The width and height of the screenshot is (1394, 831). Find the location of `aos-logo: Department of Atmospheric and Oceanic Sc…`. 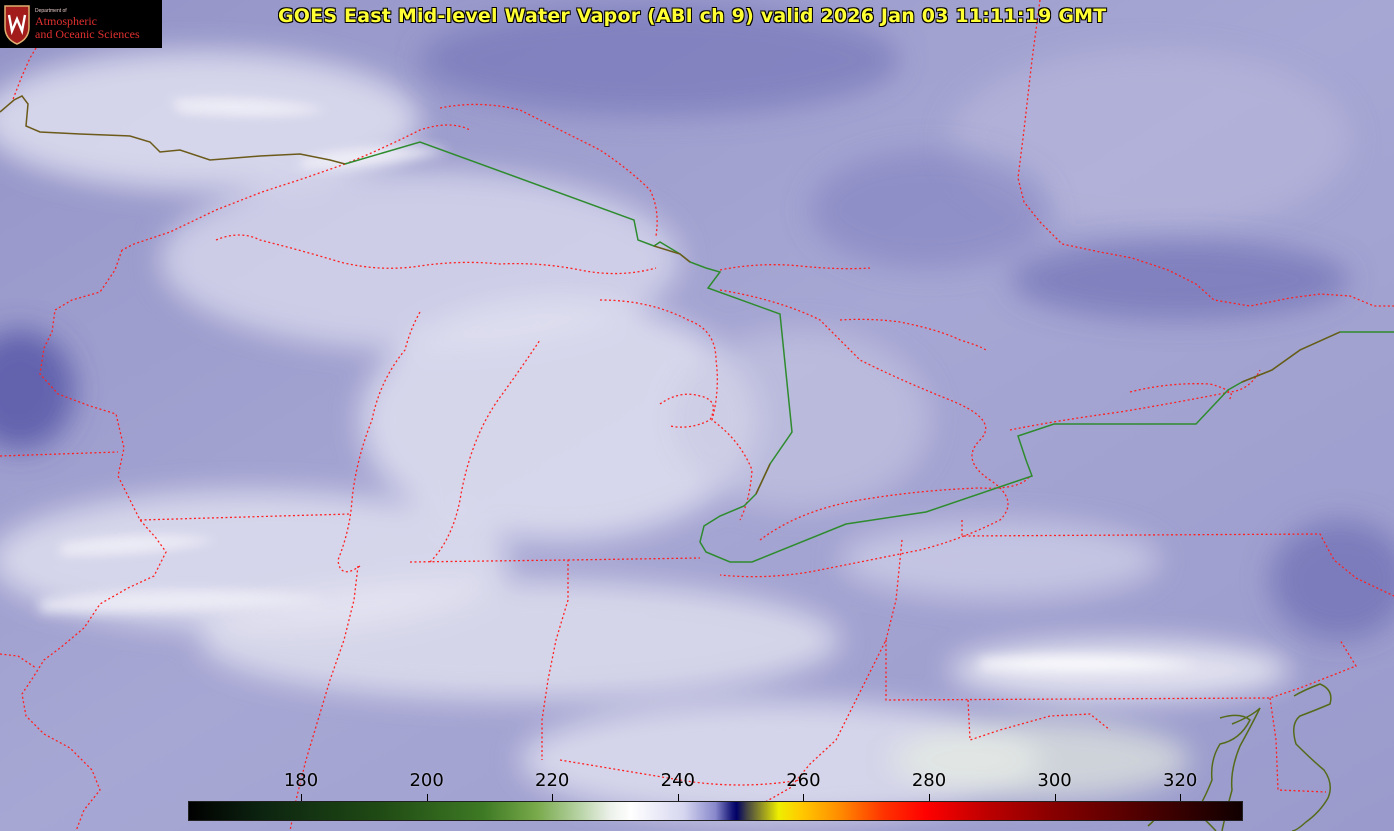

aos-logo: Department of Atmospheric and Oceanic Sc… is located at coordinates (81, 24).